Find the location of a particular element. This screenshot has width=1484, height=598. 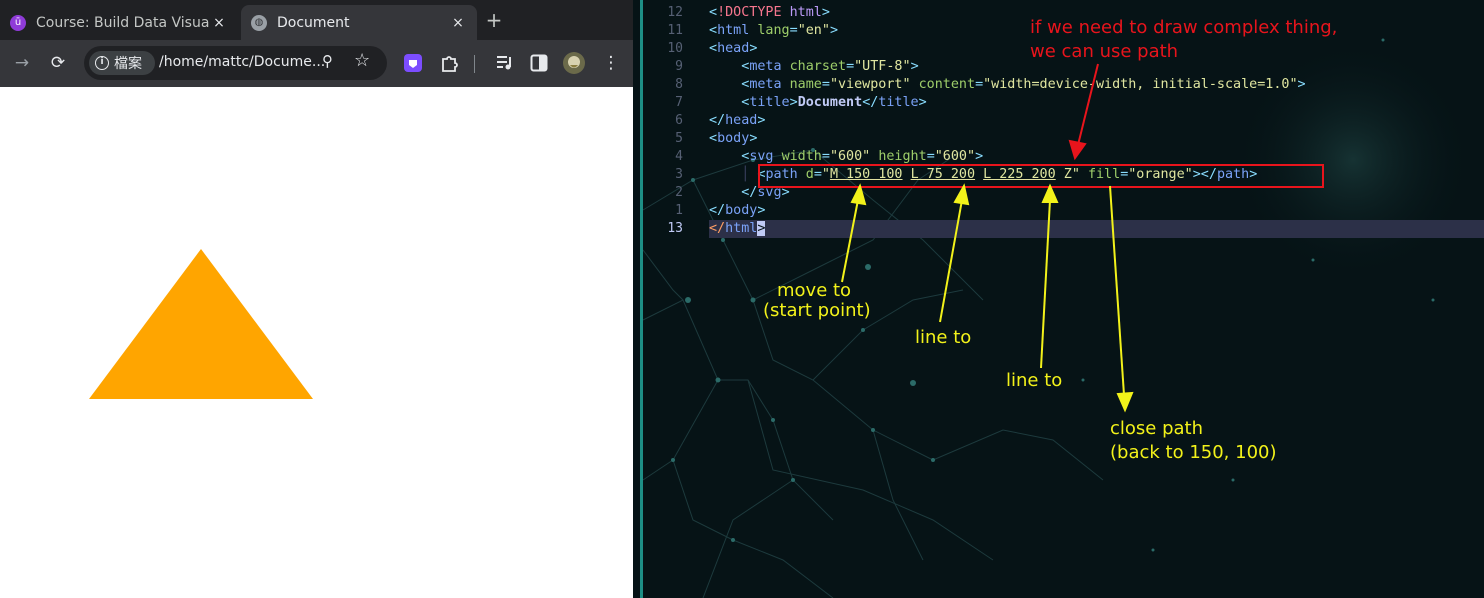

line-number: 8 is located at coordinates (679, 84).